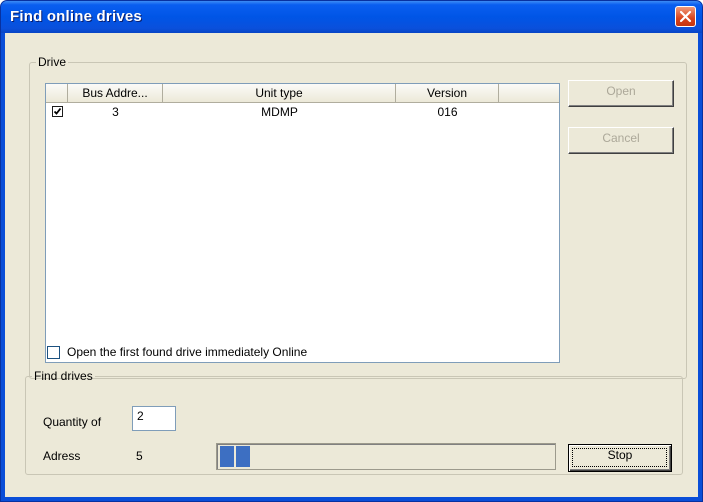 The image size is (703, 502). I want to click on stop-button: Stop, so click(620, 458).